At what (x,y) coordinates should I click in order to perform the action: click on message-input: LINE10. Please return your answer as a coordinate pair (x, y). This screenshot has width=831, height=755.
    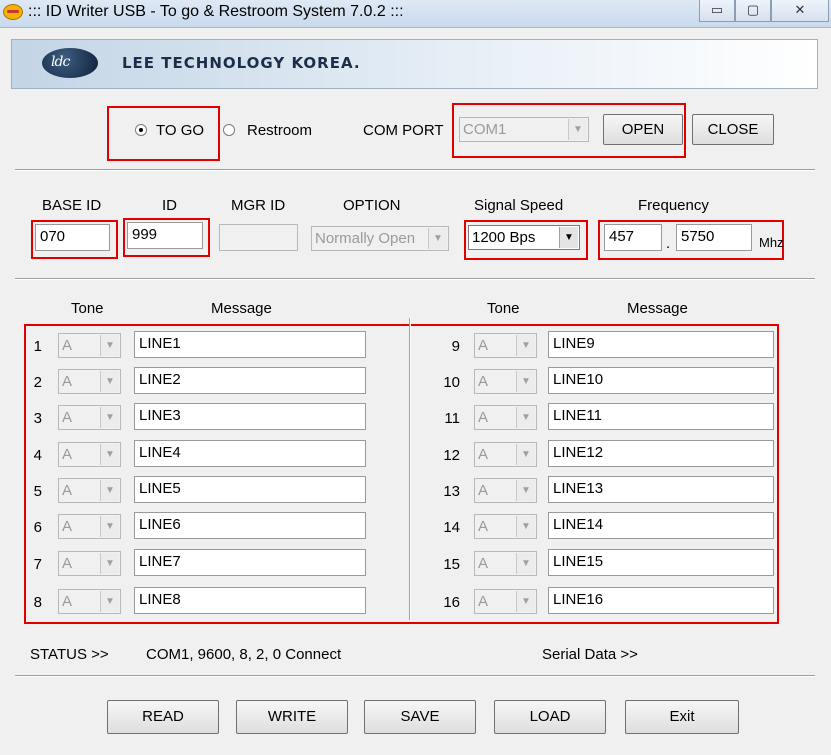
    Looking at the image, I should click on (661, 380).